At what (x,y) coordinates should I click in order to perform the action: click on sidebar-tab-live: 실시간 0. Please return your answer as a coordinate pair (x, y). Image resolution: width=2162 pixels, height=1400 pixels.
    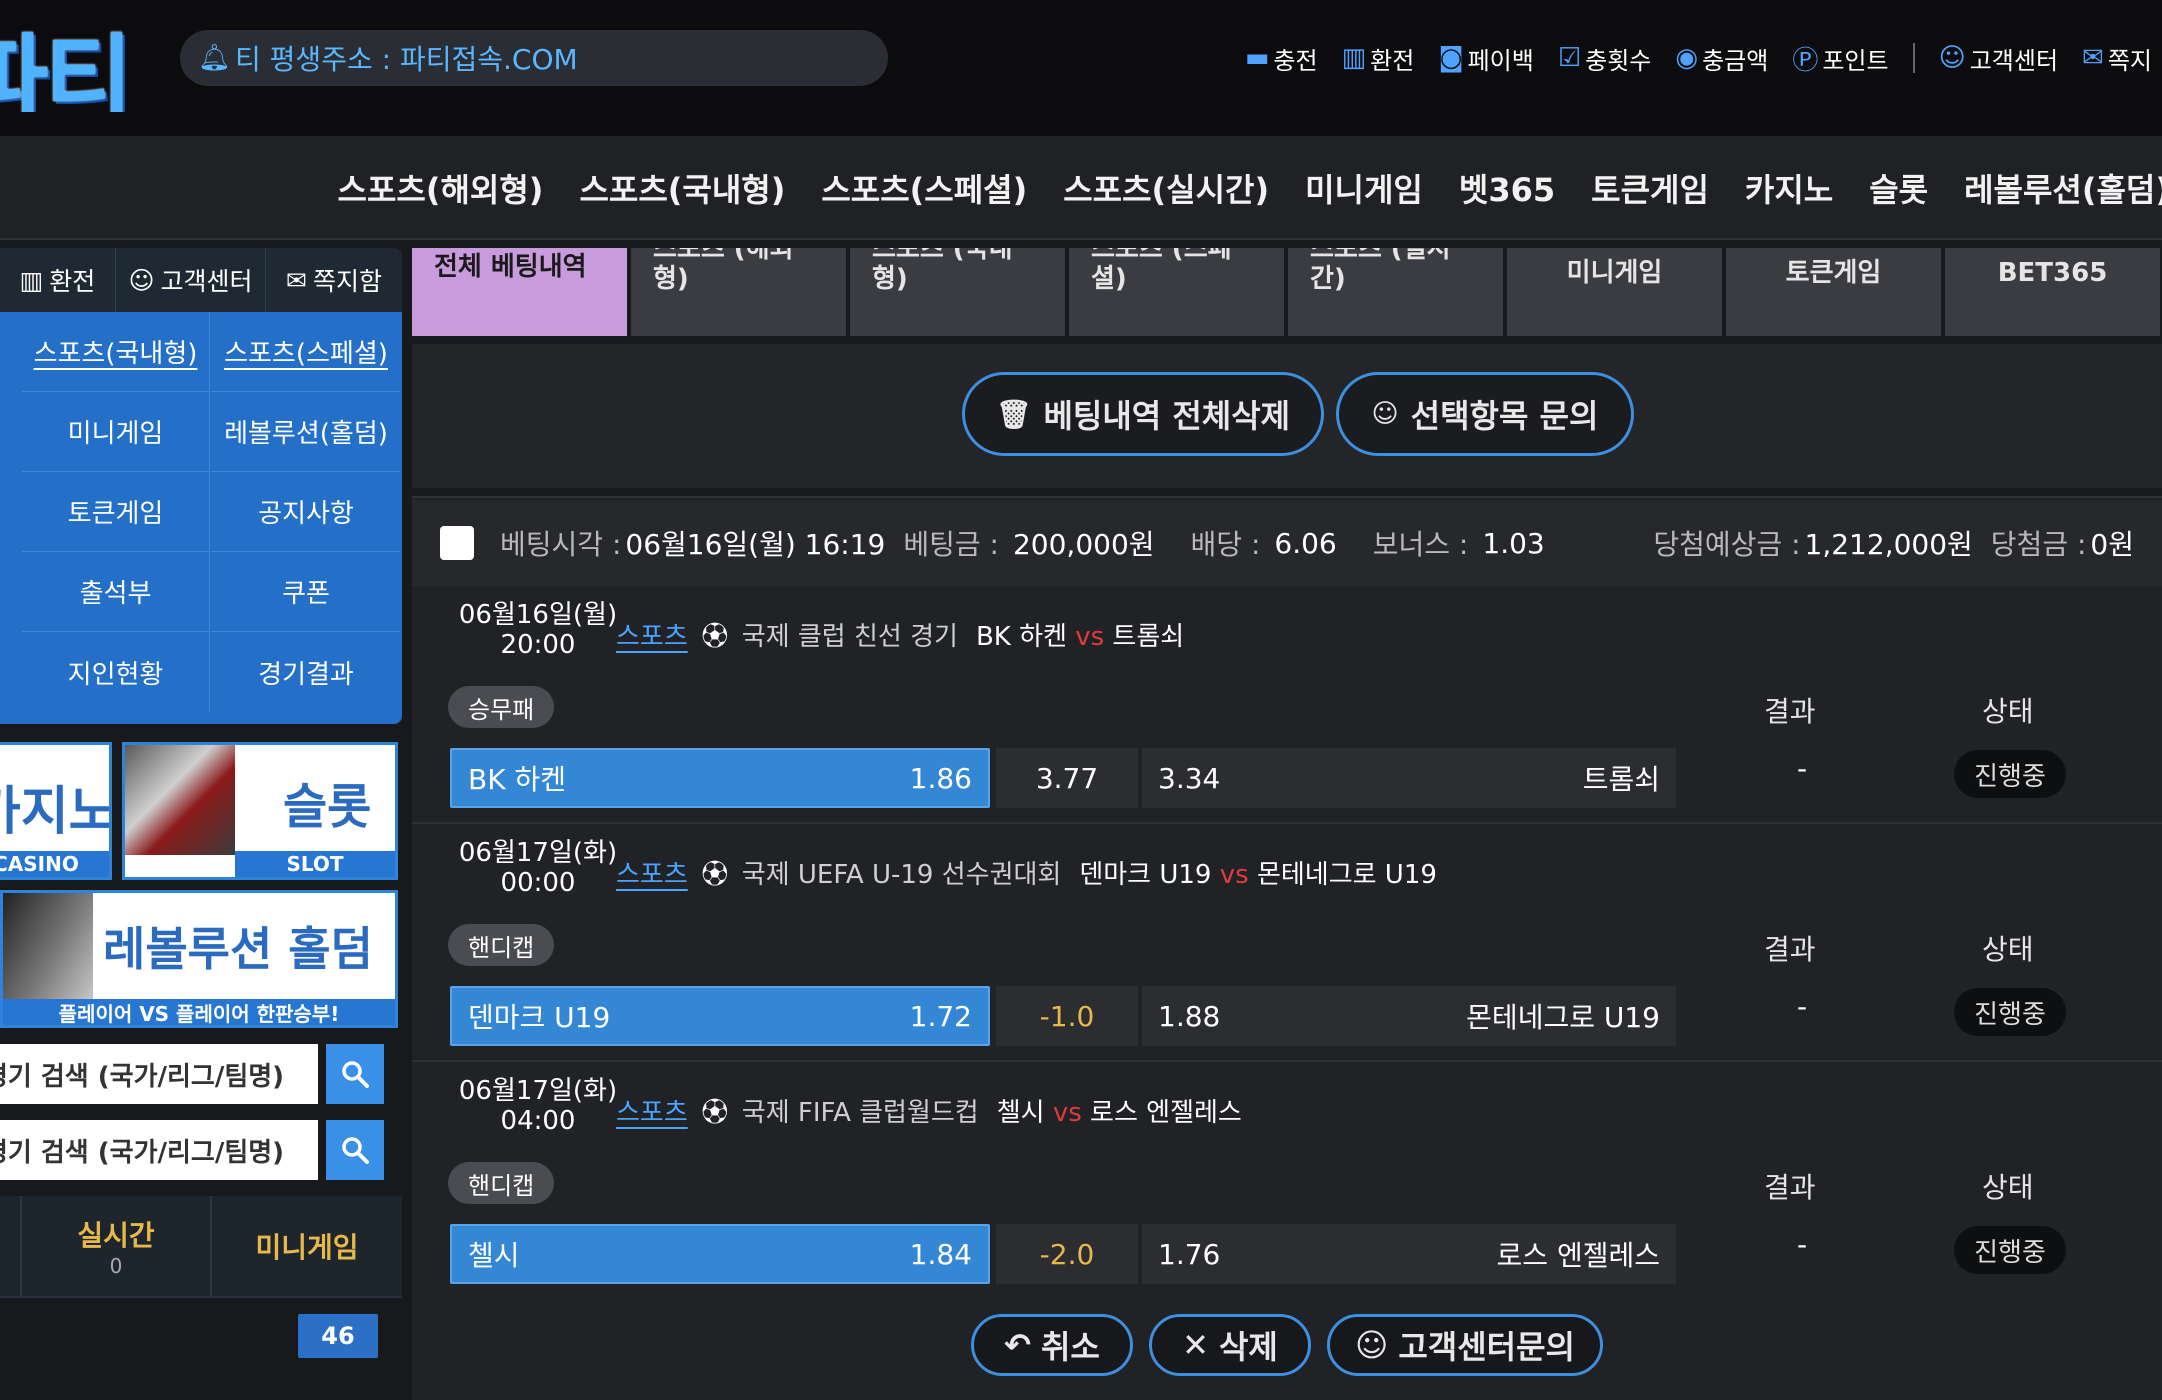
    Looking at the image, I should click on (117, 1246).